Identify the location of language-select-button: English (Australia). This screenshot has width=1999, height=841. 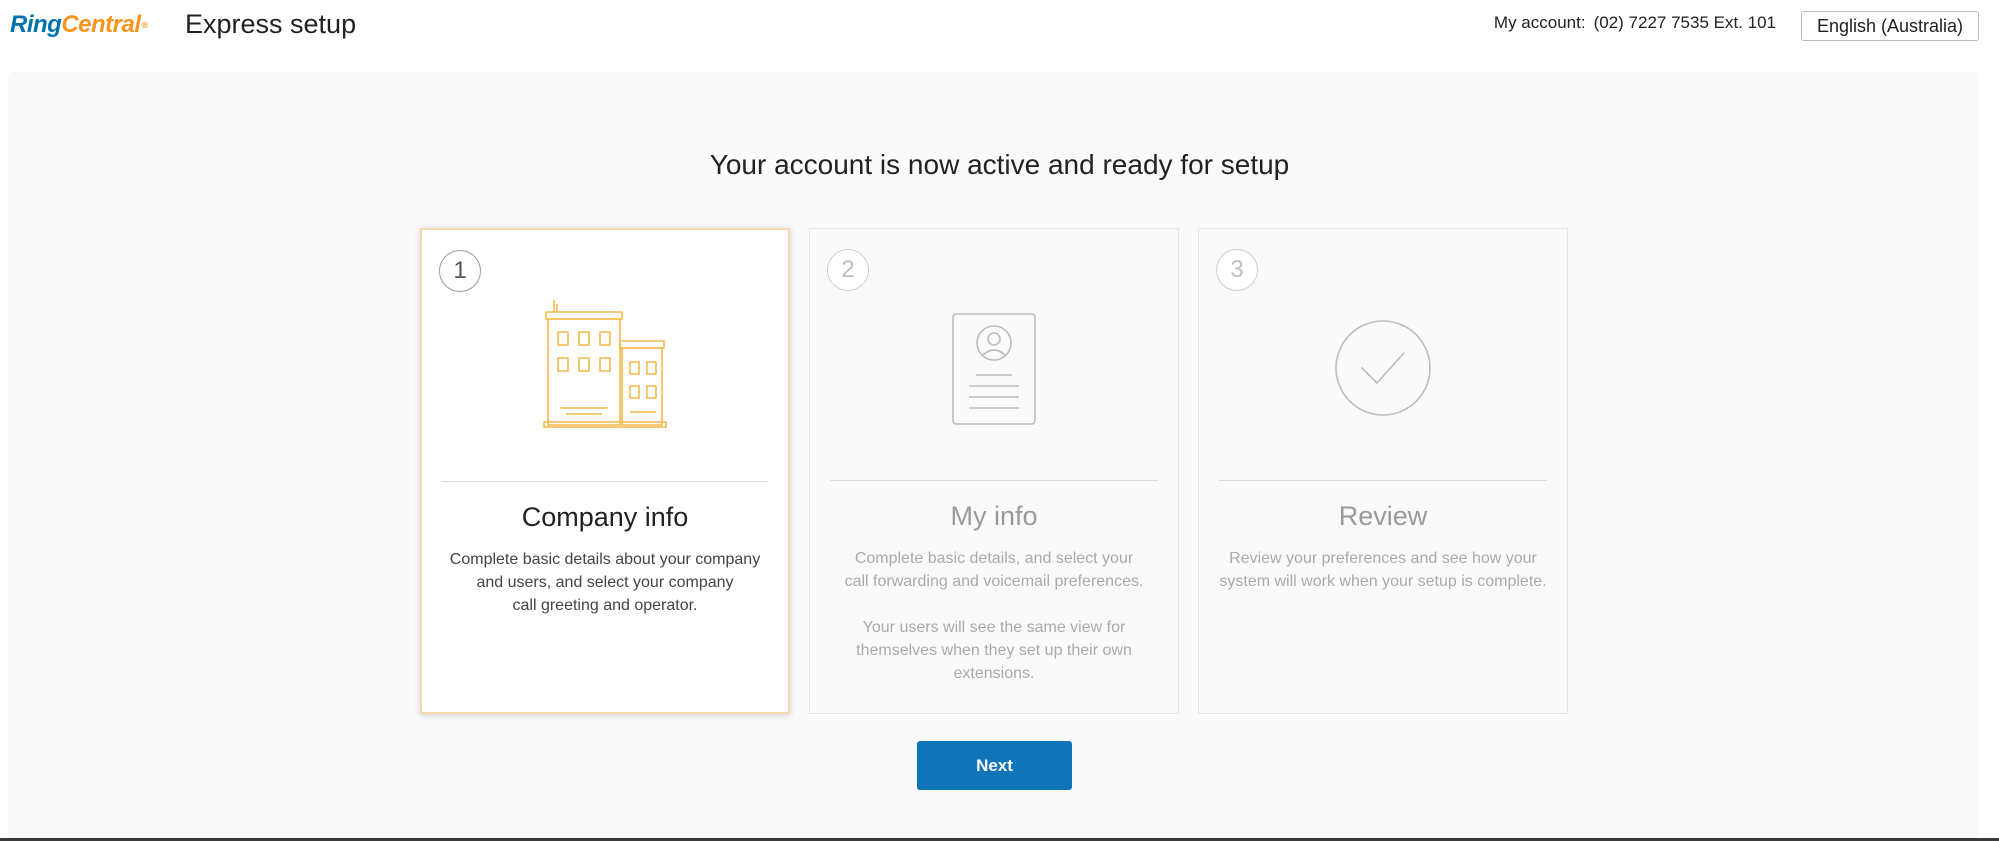
(1890, 26).